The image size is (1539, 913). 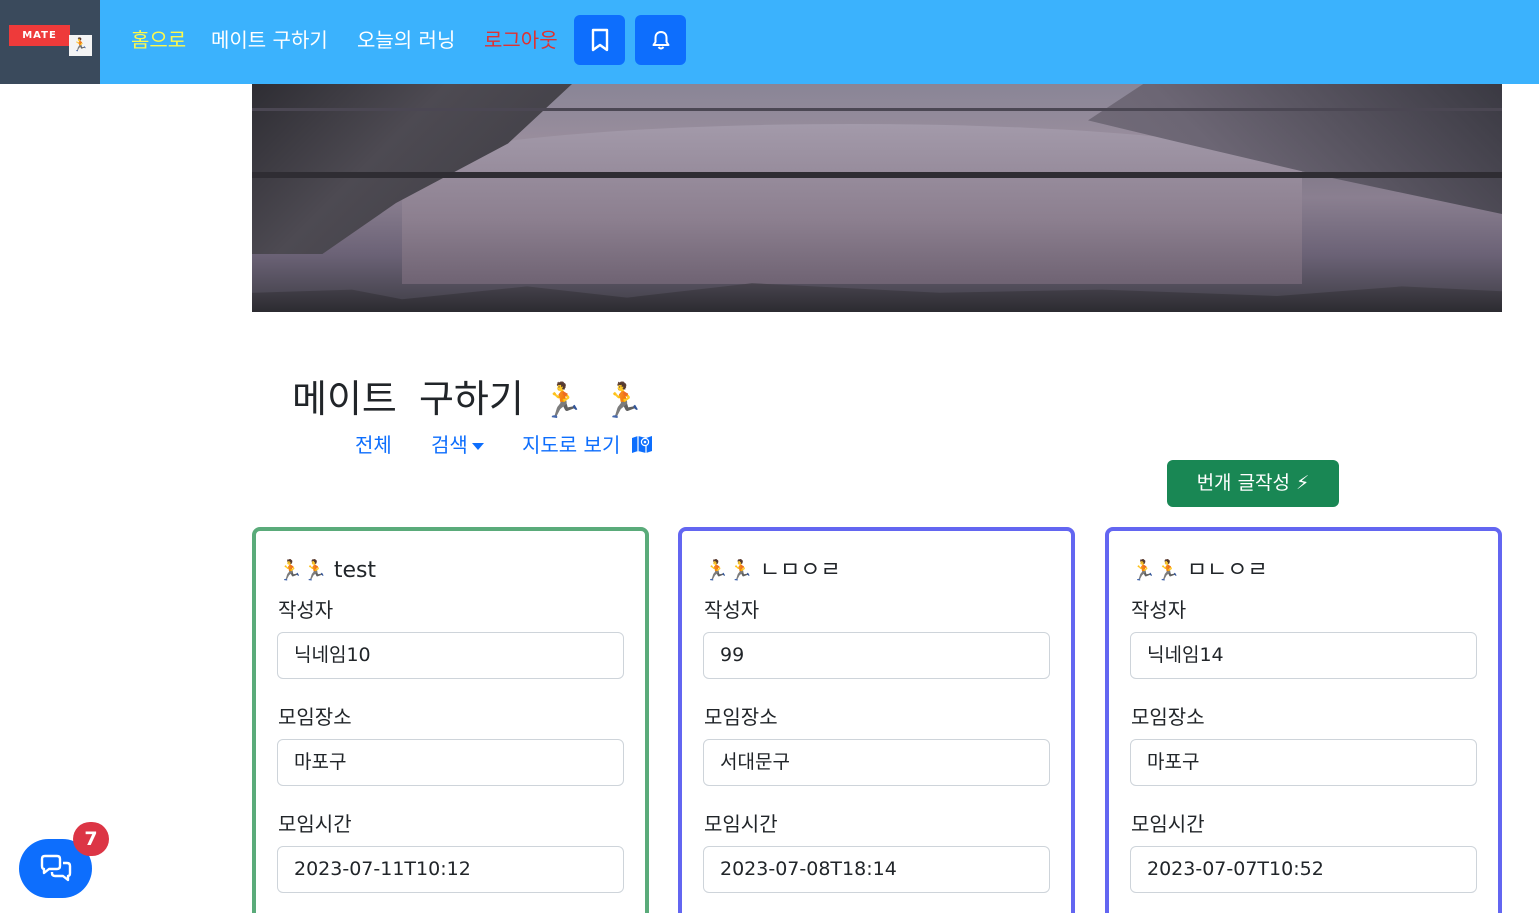 What do you see at coordinates (877, 109) in the screenshot?
I see `banner-bridge-far` at bounding box center [877, 109].